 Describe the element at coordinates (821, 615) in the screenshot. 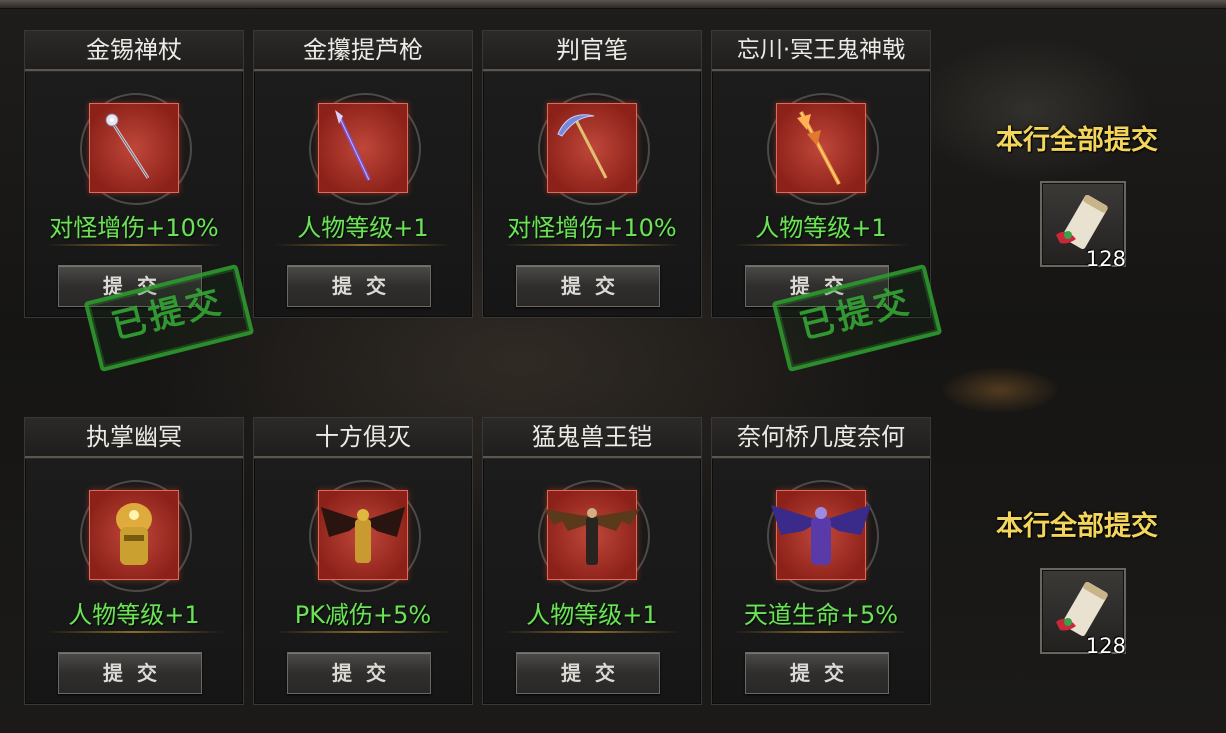

I see `item-effect: 天道生命+5%` at that location.